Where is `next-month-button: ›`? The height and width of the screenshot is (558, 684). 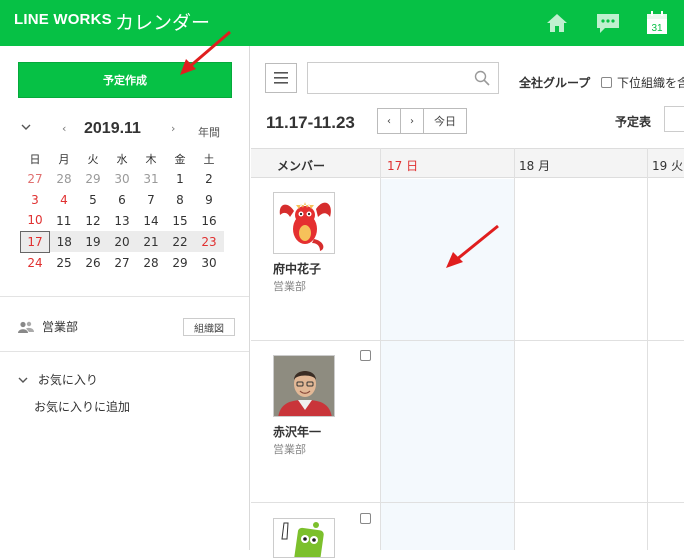
next-month-button: › is located at coordinates (173, 128).